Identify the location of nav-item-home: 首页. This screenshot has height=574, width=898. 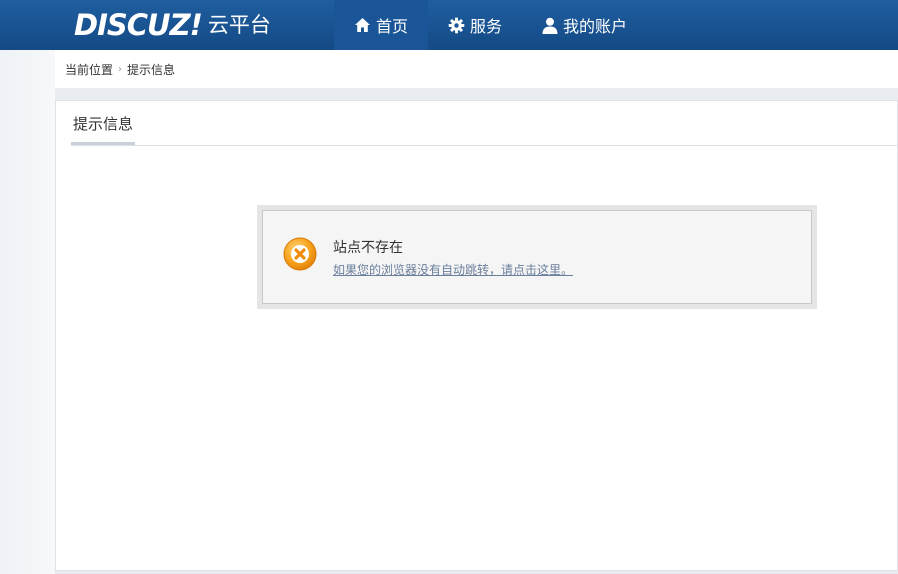
(381, 25).